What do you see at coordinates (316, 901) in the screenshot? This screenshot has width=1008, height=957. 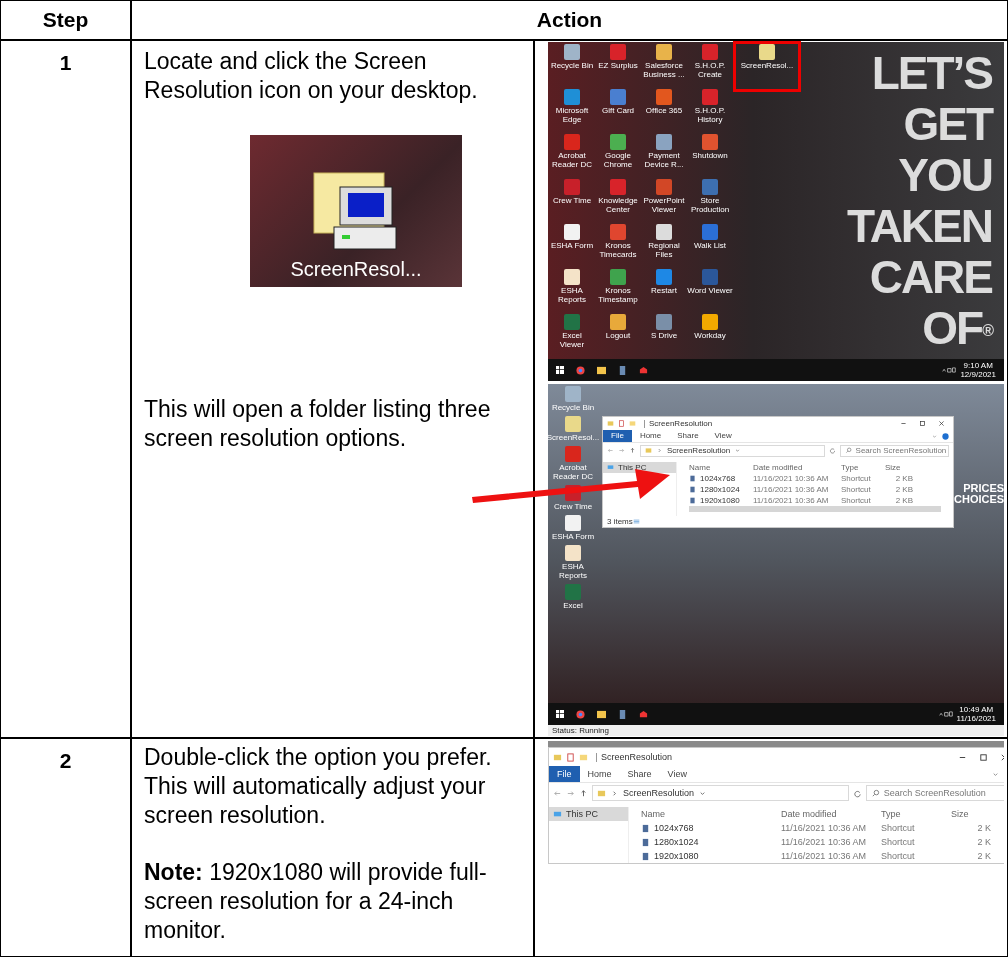 I see `note-text: Note: 1920x1080 will provide full-screen resolution for a 24-inch monitor.` at bounding box center [316, 901].